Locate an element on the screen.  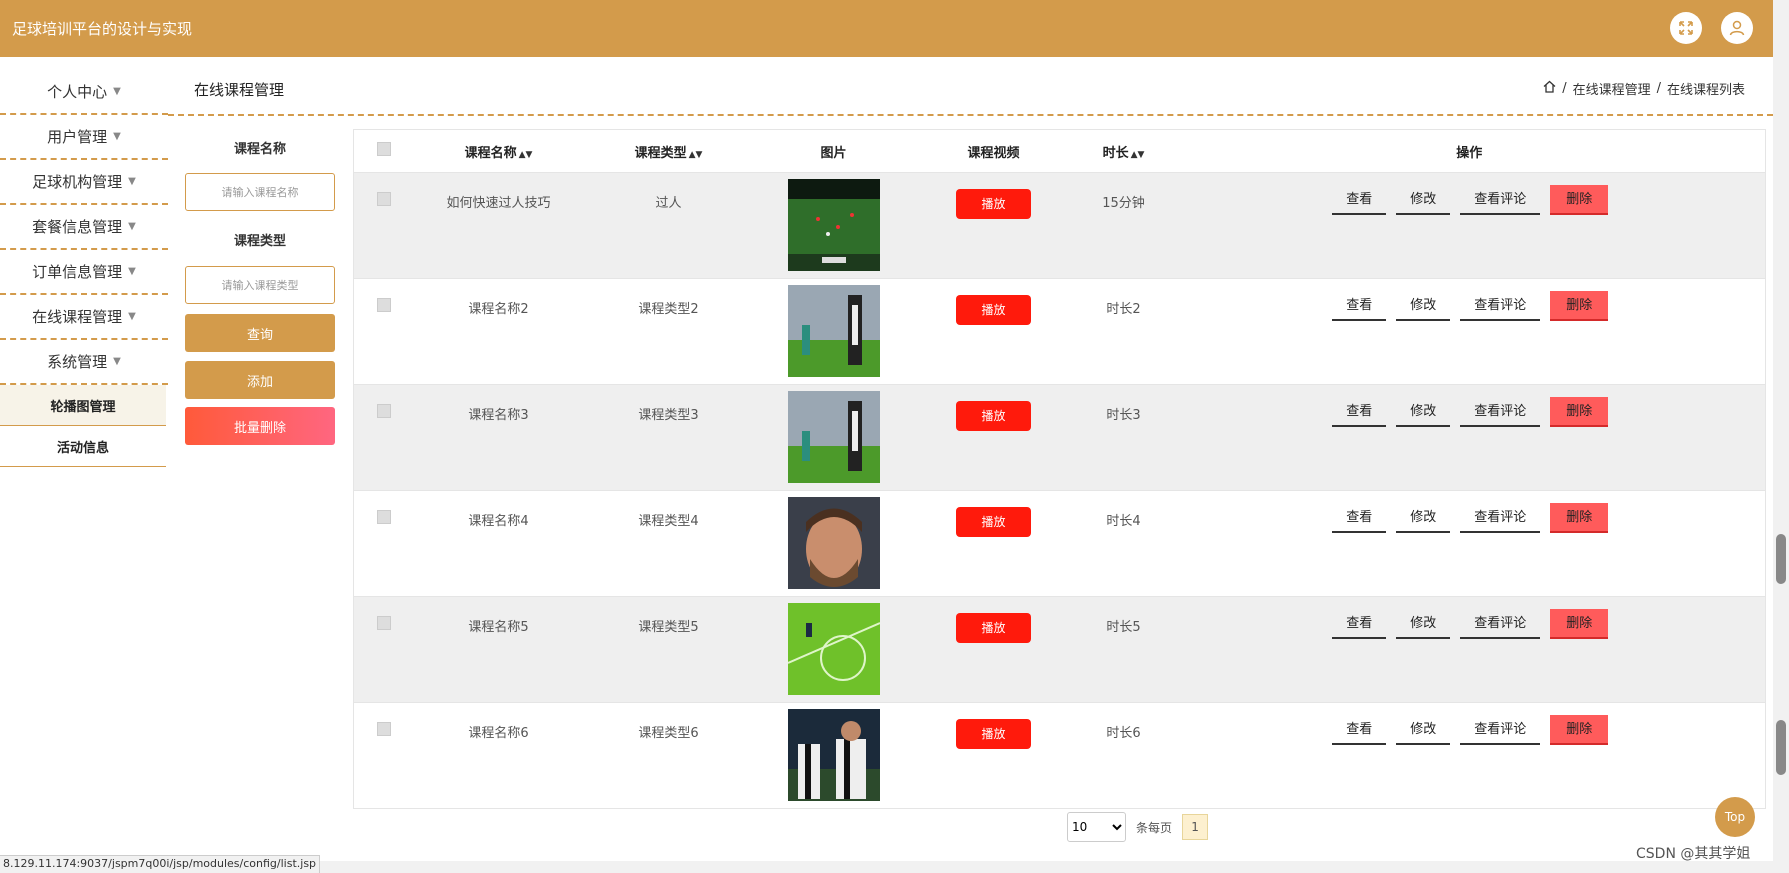
column-header-actions: 操作 is located at coordinates (1469, 151).